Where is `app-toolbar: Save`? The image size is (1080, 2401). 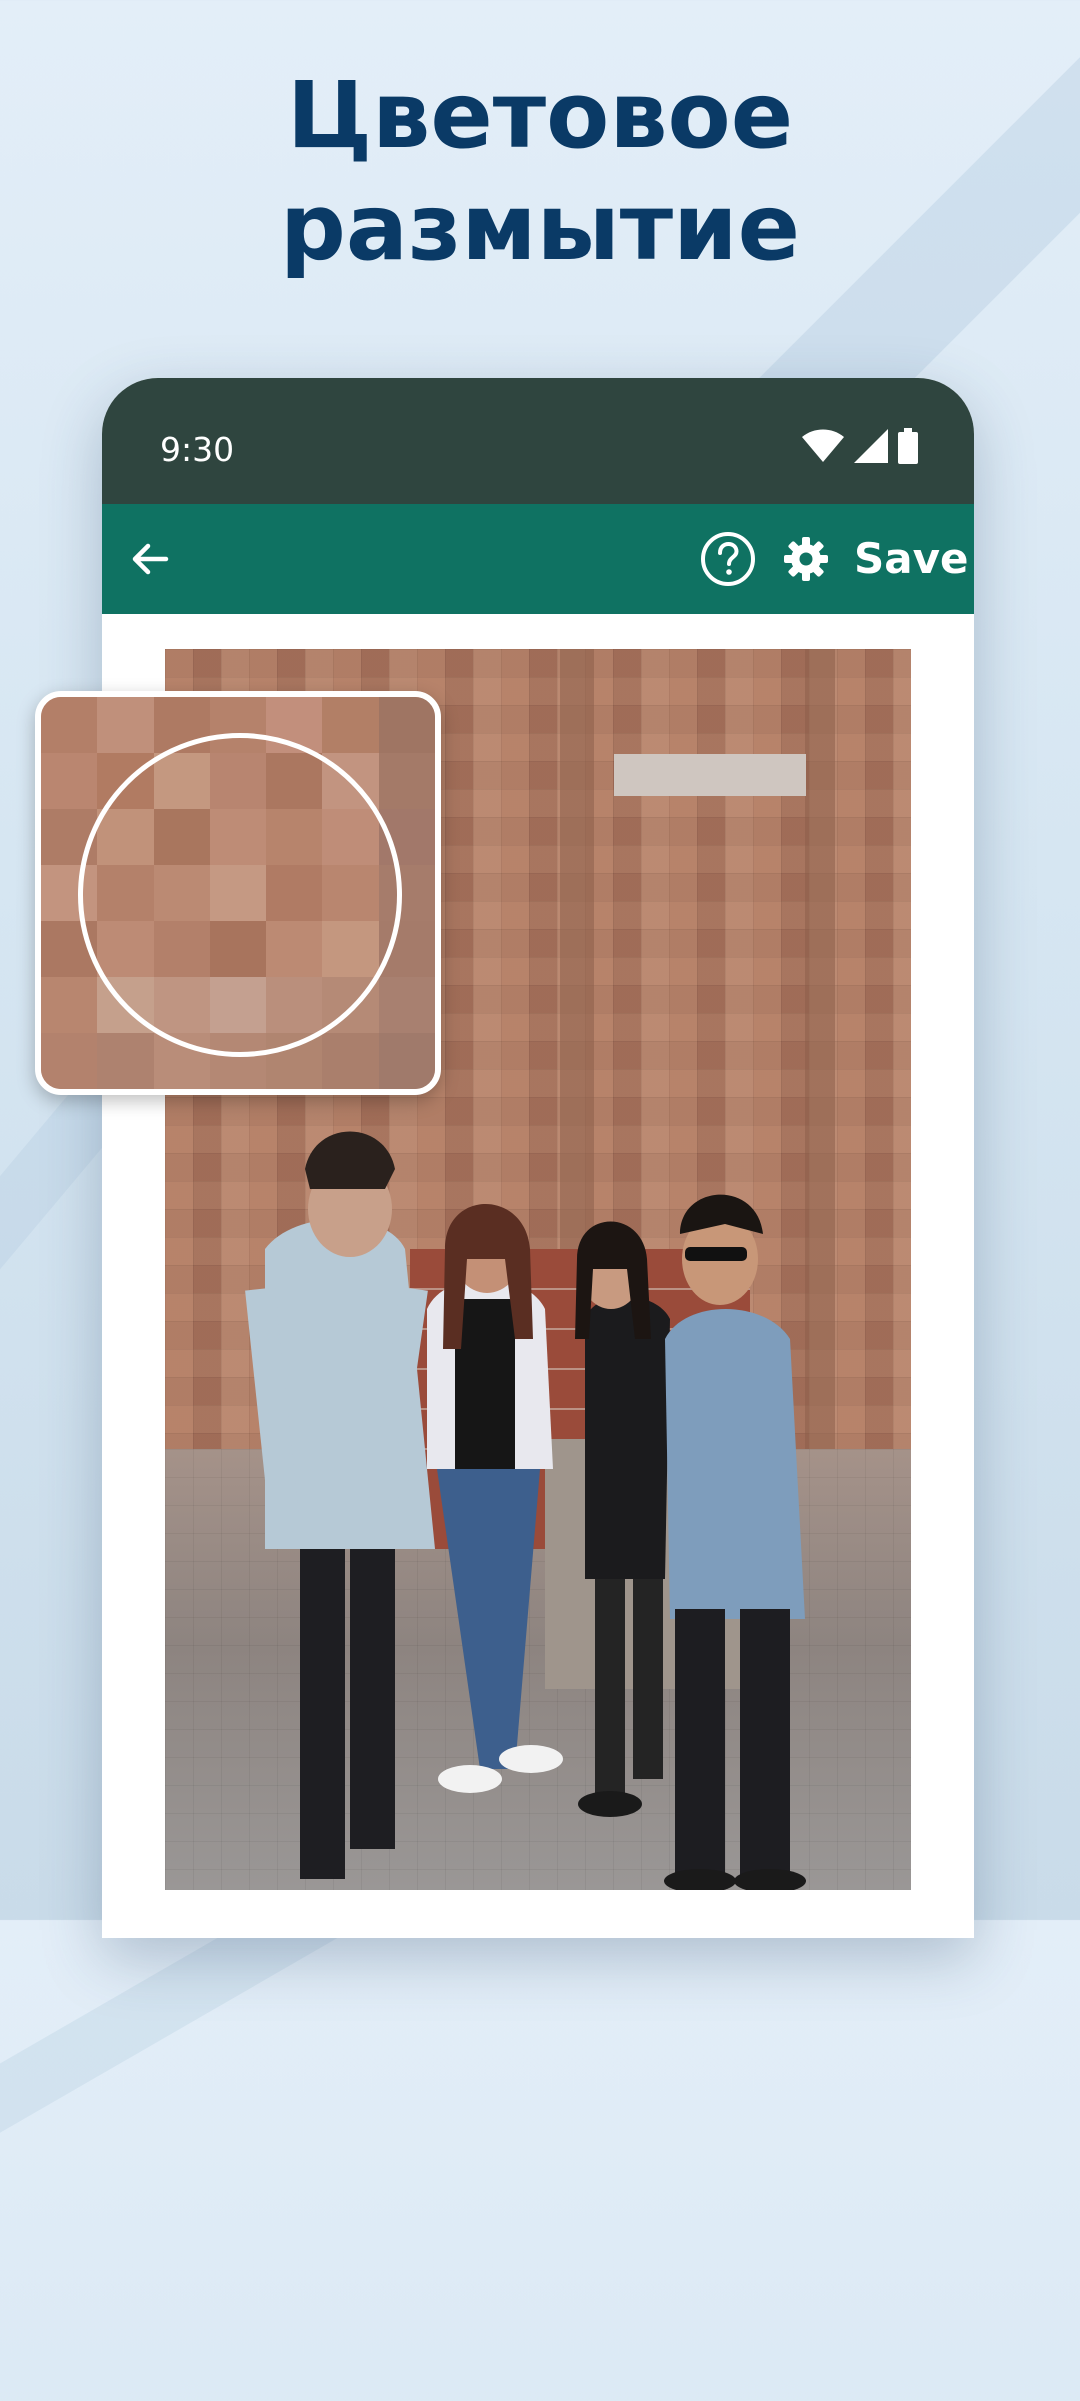
app-toolbar: Save is located at coordinates (538, 559).